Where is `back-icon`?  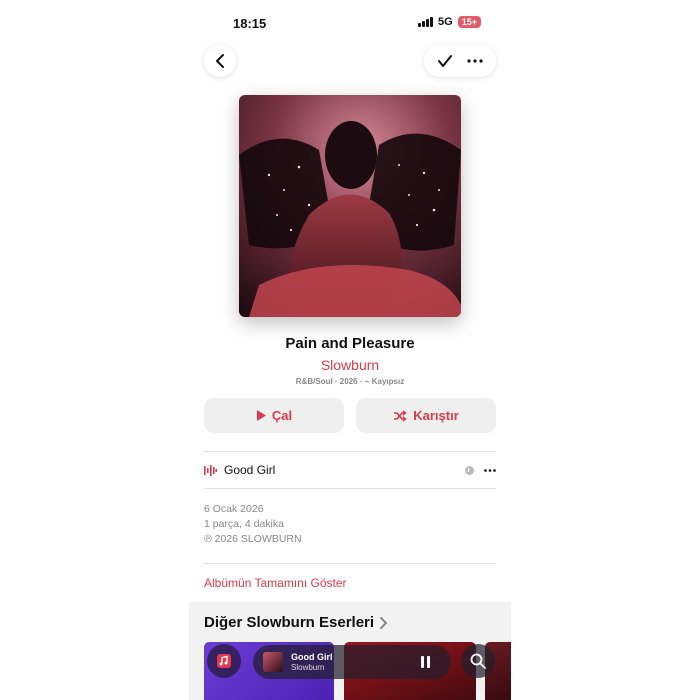
back-icon is located at coordinates (220, 61).